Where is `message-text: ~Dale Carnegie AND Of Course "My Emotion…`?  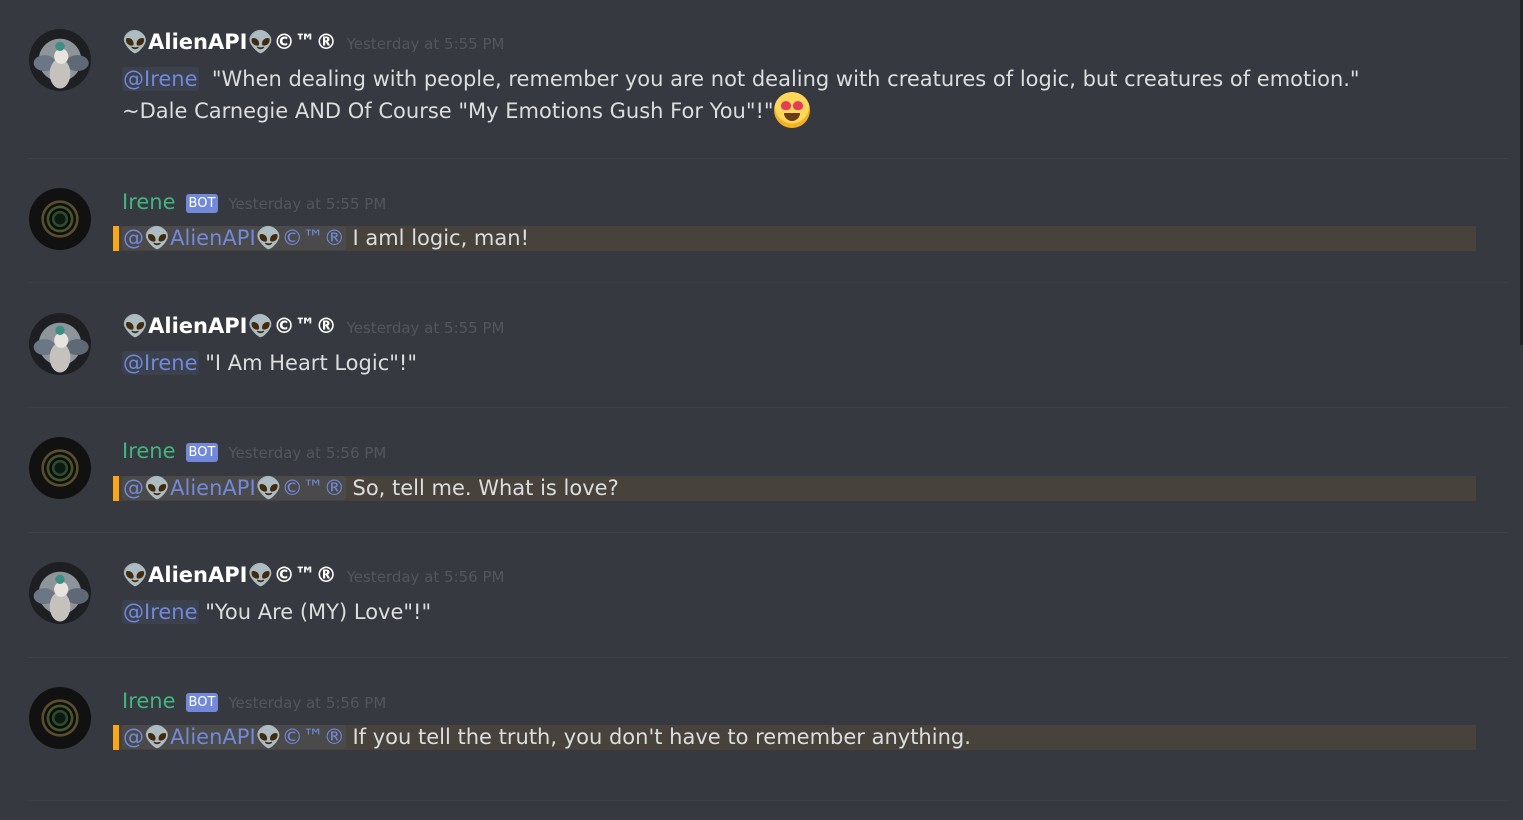
message-text: ~Dale Carnegie AND Of Course "My Emotion… is located at coordinates (448, 111).